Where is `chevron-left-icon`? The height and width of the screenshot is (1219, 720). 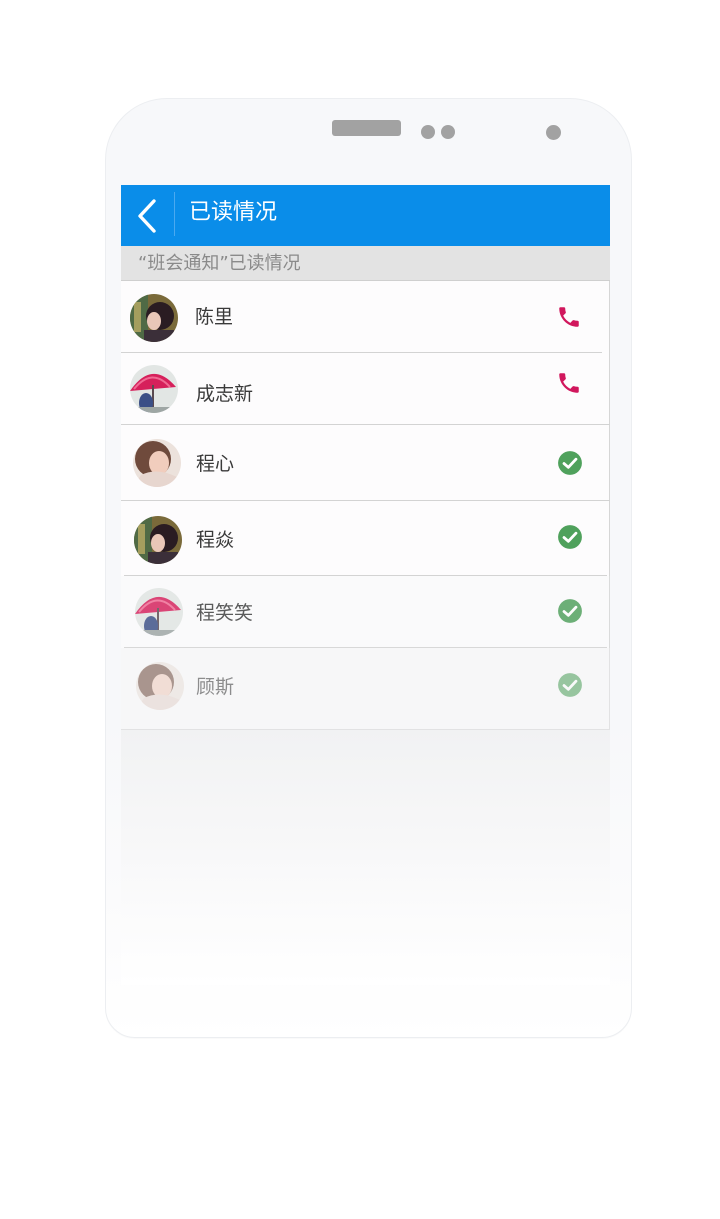
chevron-left-icon is located at coordinates (147, 216).